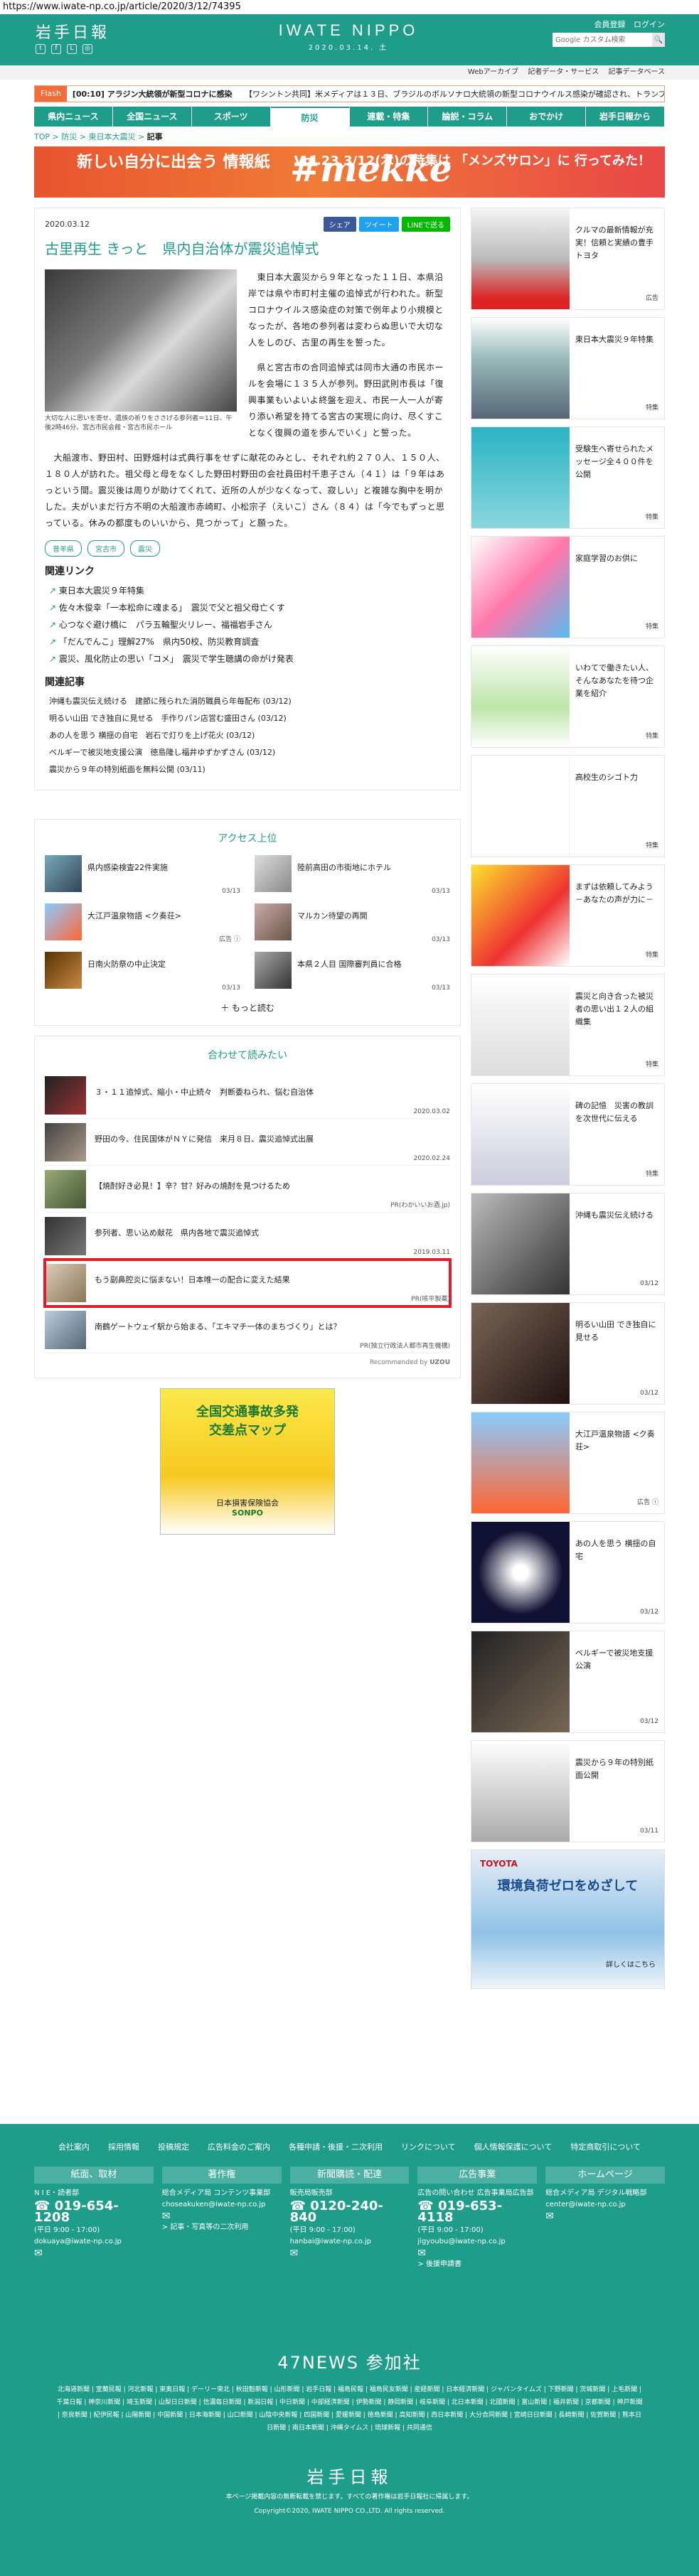  What do you see at coordinates (350, 2212) in the screenshot?
I see `phone-number: ☎ 0120-240-840` at bounding box center [350, 2212].